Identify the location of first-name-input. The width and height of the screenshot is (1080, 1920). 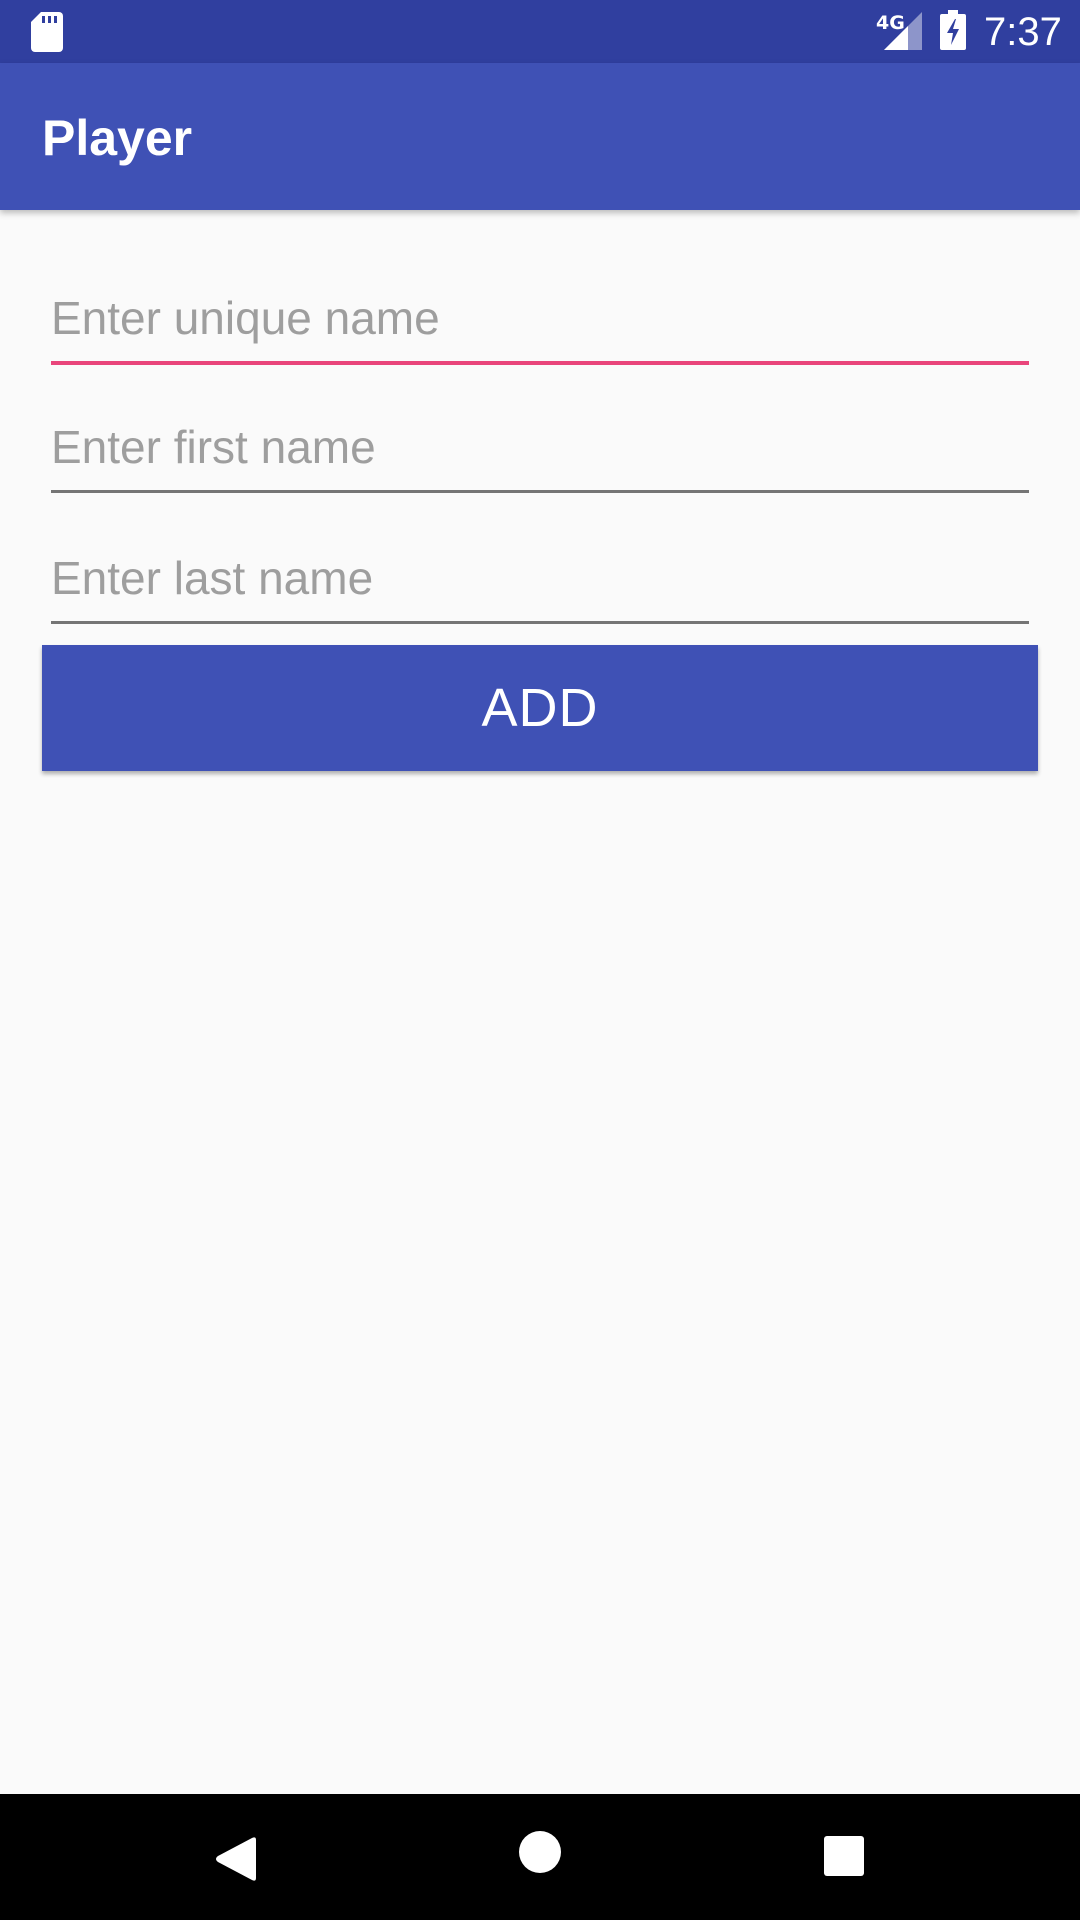
(540, 436).